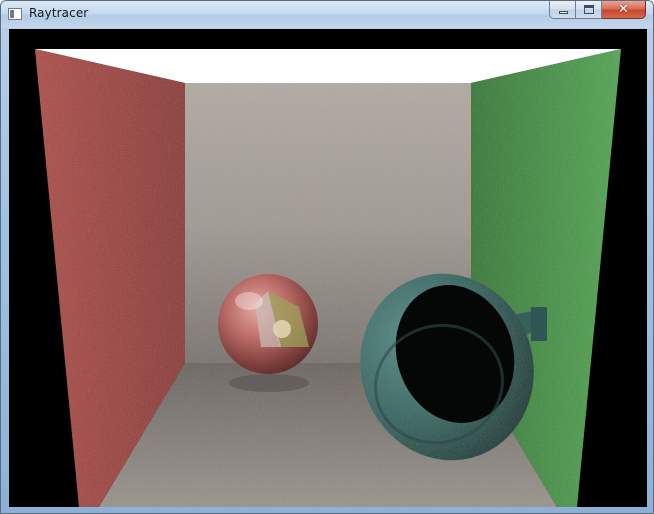 The image size is (654, 514). I want to click on window-controls: ✕, so click(597, 10).